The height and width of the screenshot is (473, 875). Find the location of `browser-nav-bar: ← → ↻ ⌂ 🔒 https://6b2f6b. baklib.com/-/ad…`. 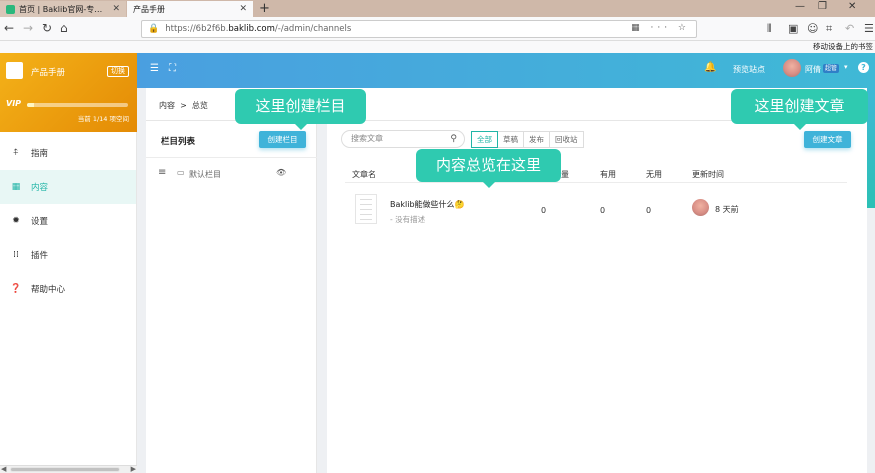

browser-nav-bar: ← → ↻ ⌂ 🔒 https://6b2f6b. baklib.com/-/ad… is located at coordinates (437, 29).